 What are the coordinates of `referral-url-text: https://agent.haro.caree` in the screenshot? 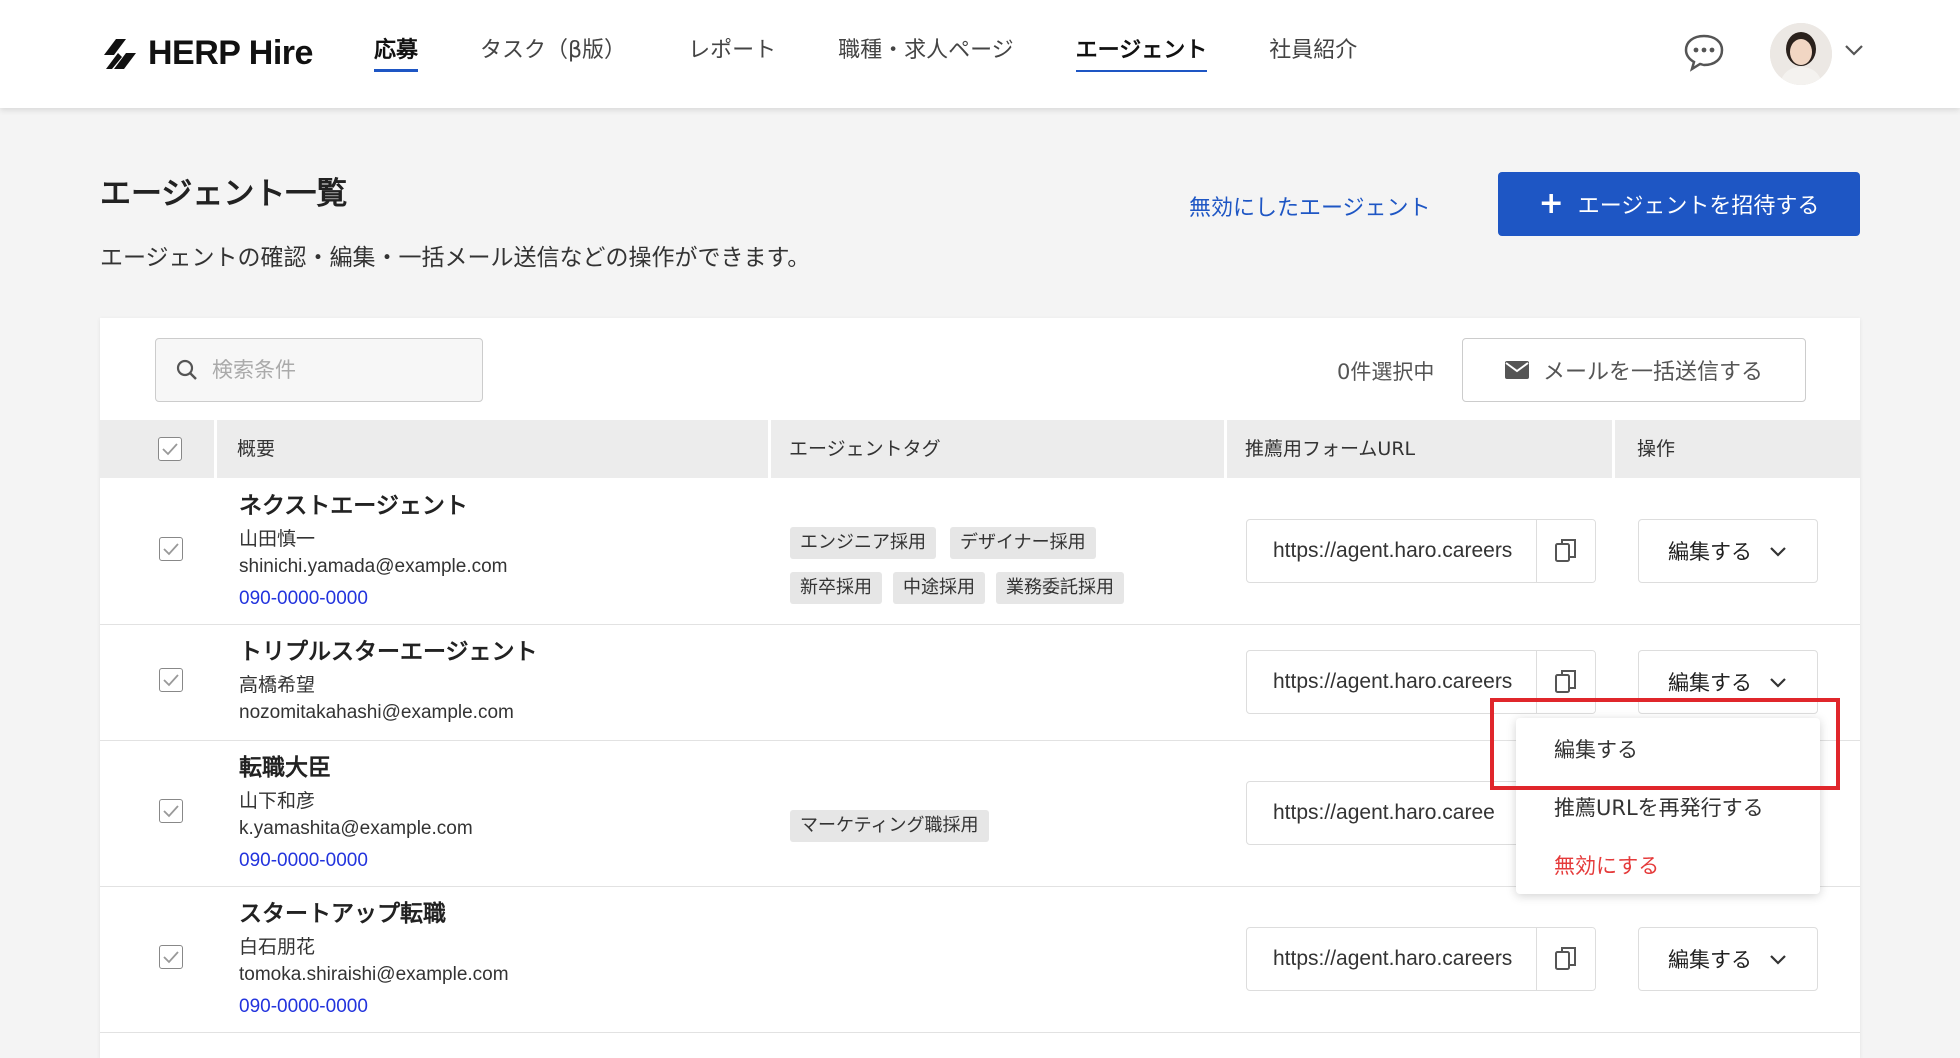 It's located at (1384, 812).